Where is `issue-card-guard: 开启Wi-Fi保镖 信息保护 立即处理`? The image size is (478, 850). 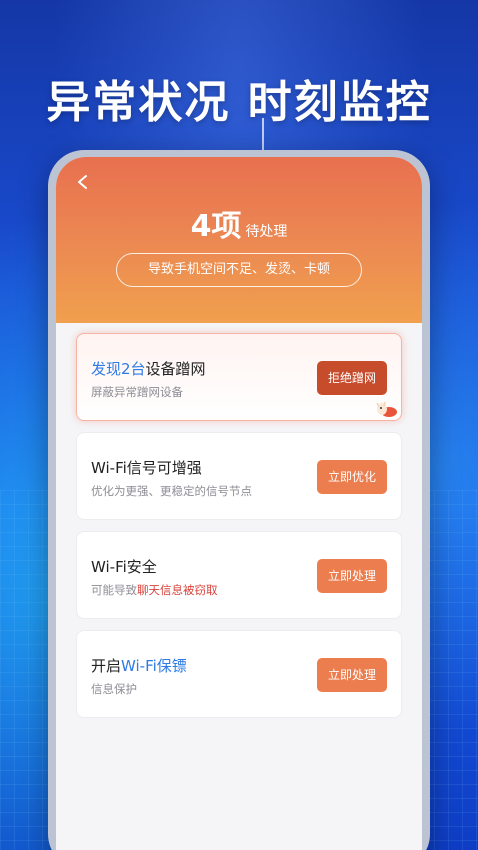 issue-card-guard: 开启Wi-Fi保镖 信息保护 立即处理 is located at coordinates (239, 674).